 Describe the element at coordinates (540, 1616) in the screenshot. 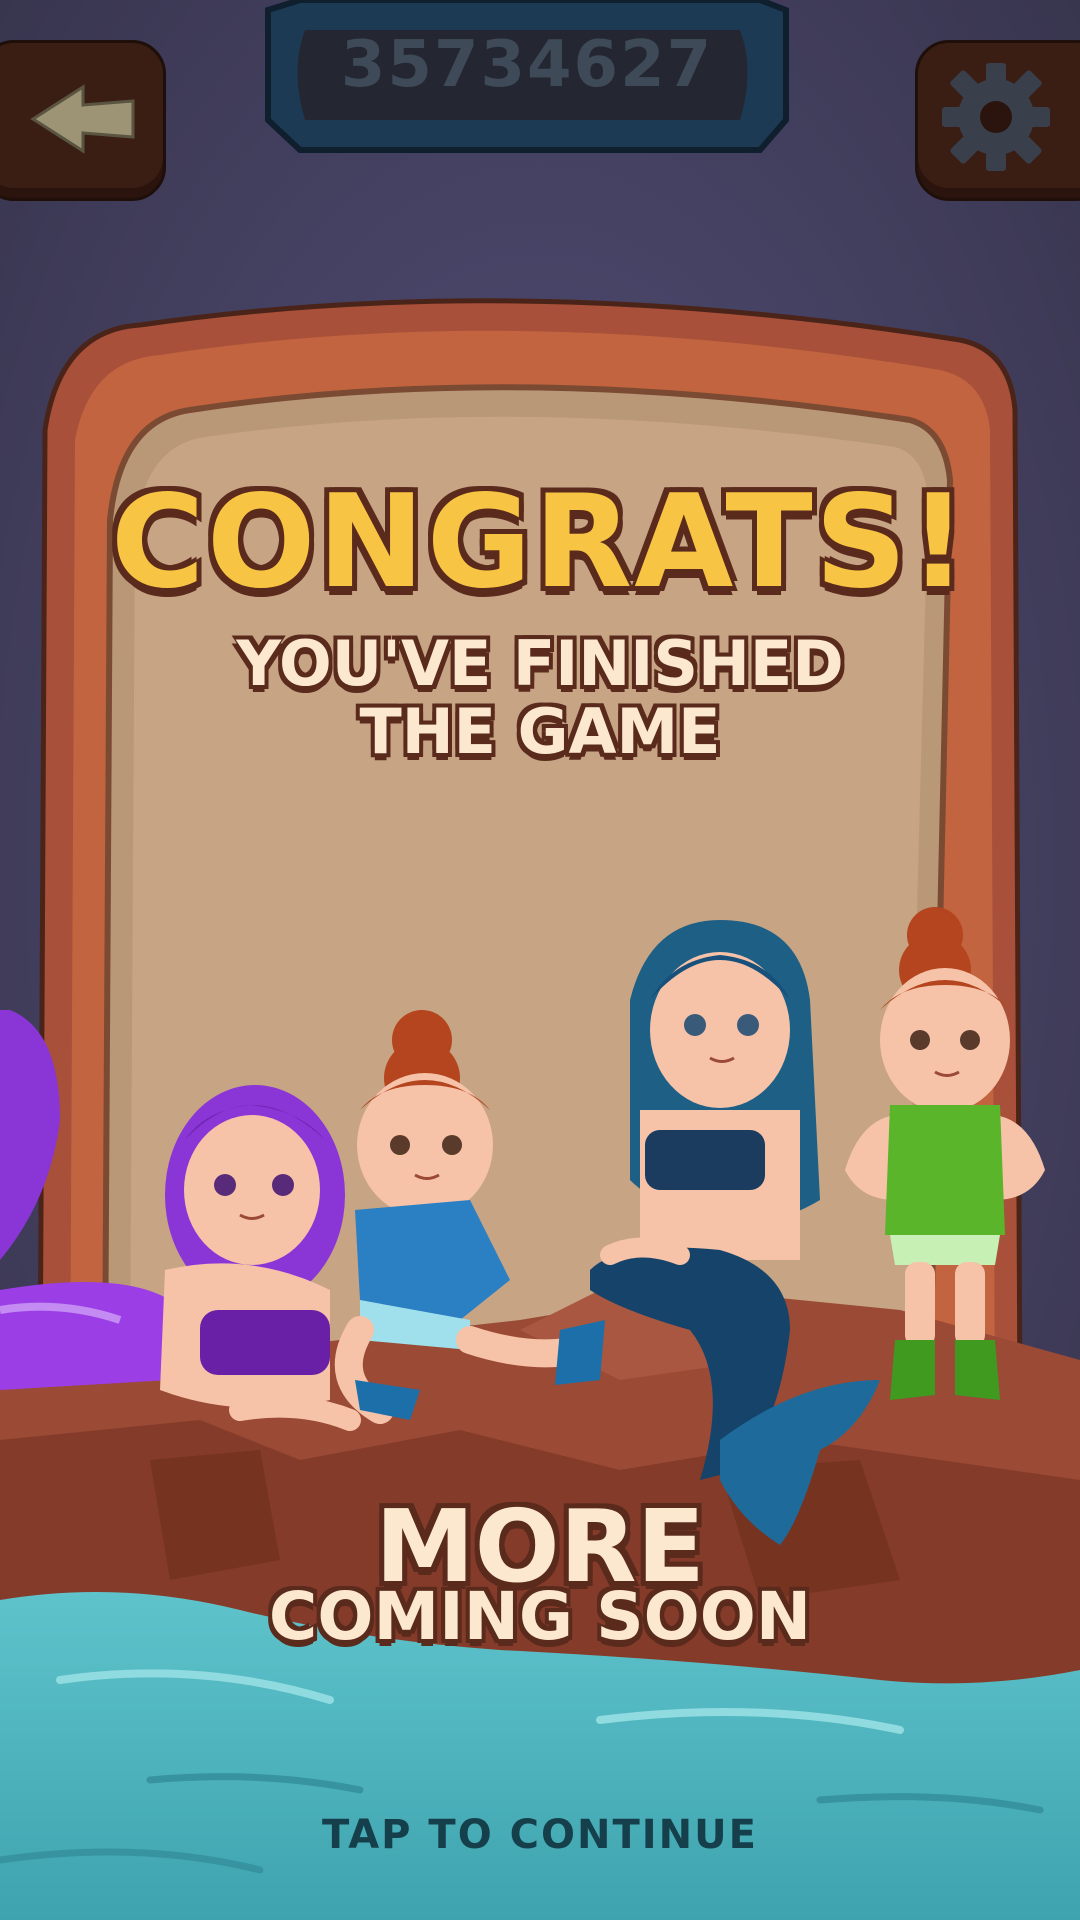

I see `coming-soon-label: COMING SOON` at that location.